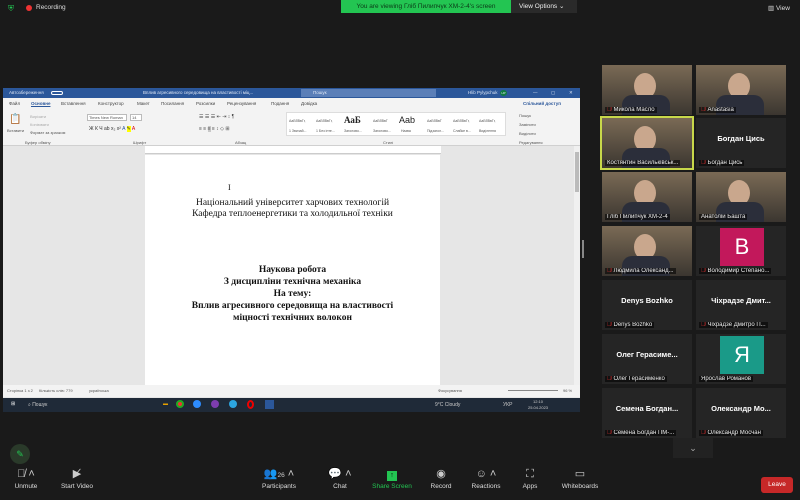  Describe the element at coordinates (38, 116) in the screenshot. I see `cut-button: Вирізати` at that location.